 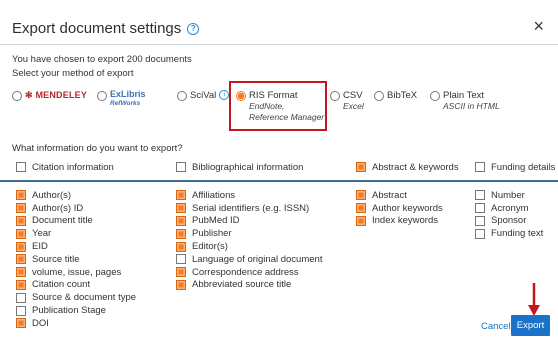 What do you see at coordinates (76, 208) in the screenshot?
I see `field-author-id: Author(s) ID` at bounding box center [76, 208].